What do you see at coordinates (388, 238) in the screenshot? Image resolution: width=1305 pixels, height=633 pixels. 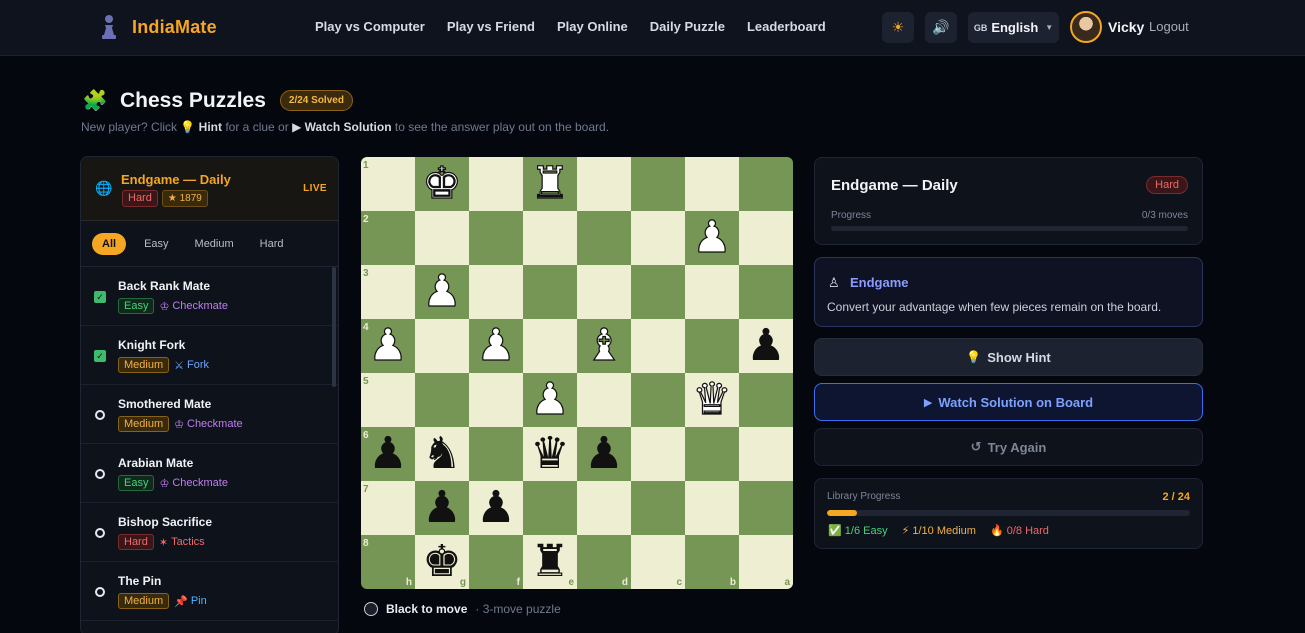 I see `board-square: 2` at bounding box center [388, 238].